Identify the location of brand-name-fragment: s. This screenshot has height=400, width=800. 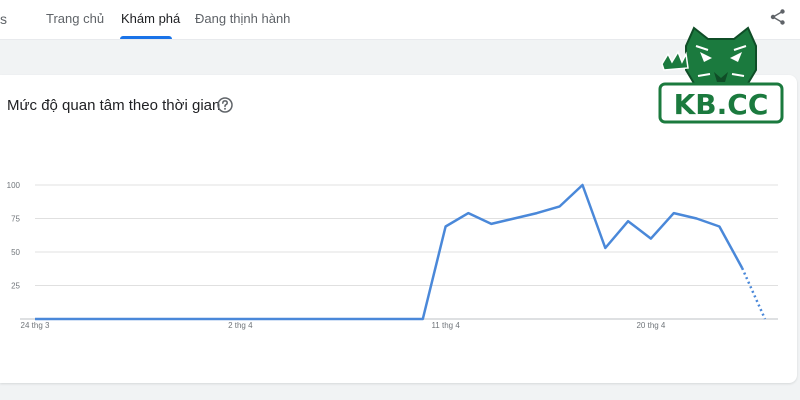
(3, 19).